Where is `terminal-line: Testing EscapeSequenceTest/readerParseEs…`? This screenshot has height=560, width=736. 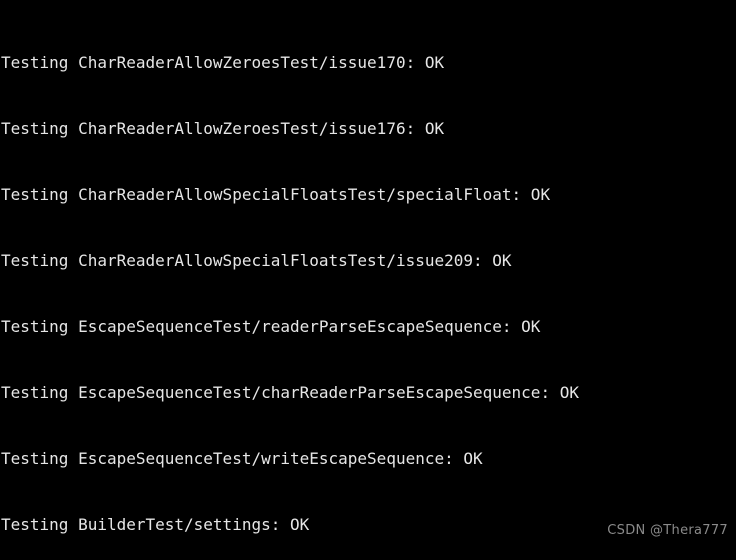 terminal-line: Testing EscapeSequenceTest/readerParseEs… is located at coordinates (271, 326).